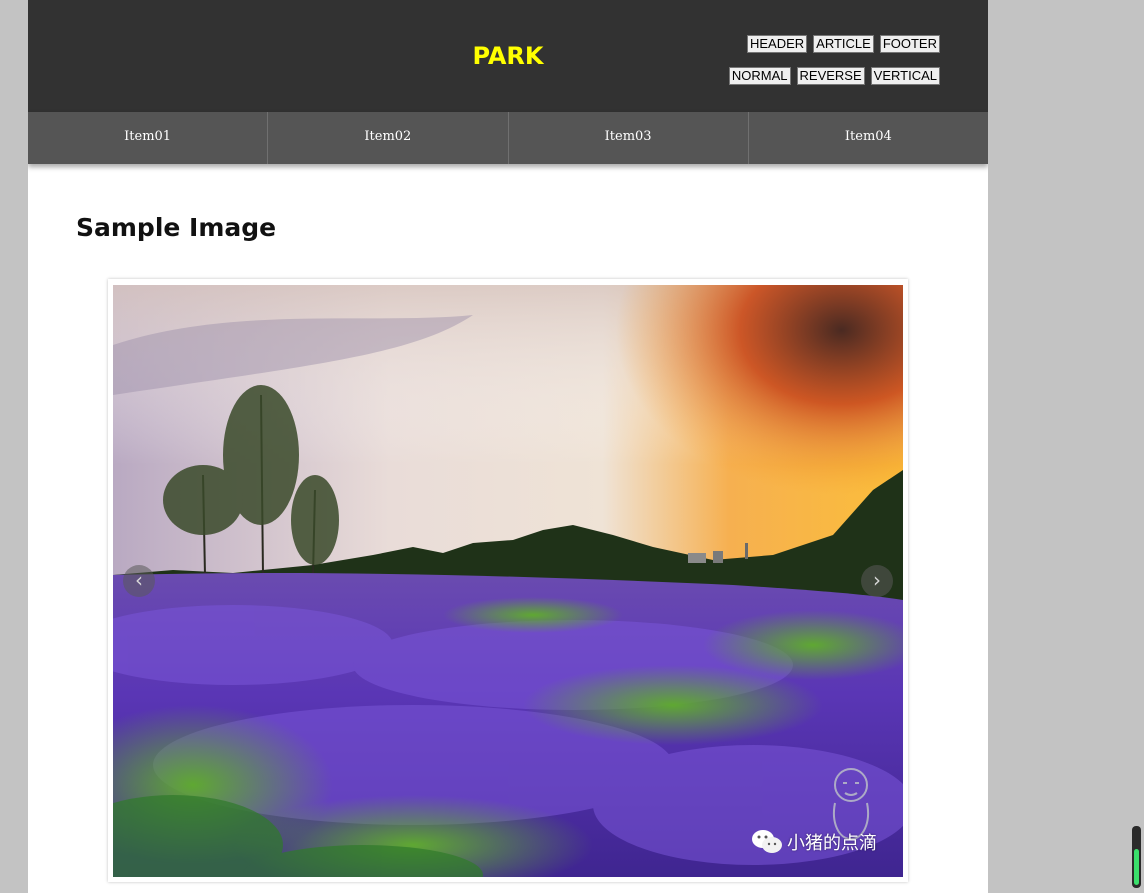  I want to click on header-button: HEADER, so click(777, 44).